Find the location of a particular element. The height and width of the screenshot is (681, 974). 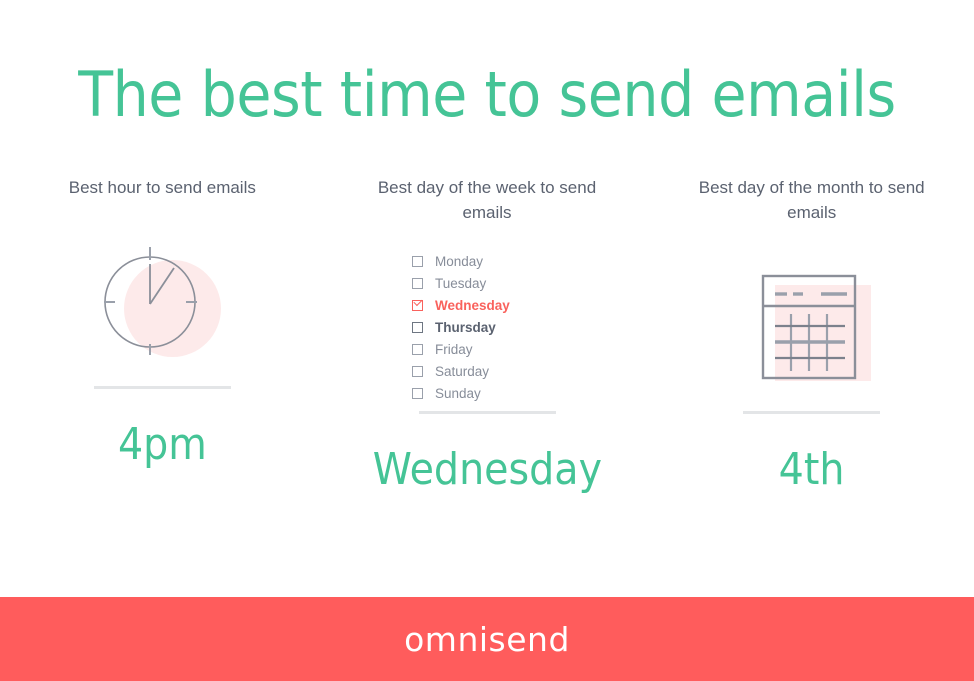

omnisend-logo: omnisend is located at coordinates (487, 639).